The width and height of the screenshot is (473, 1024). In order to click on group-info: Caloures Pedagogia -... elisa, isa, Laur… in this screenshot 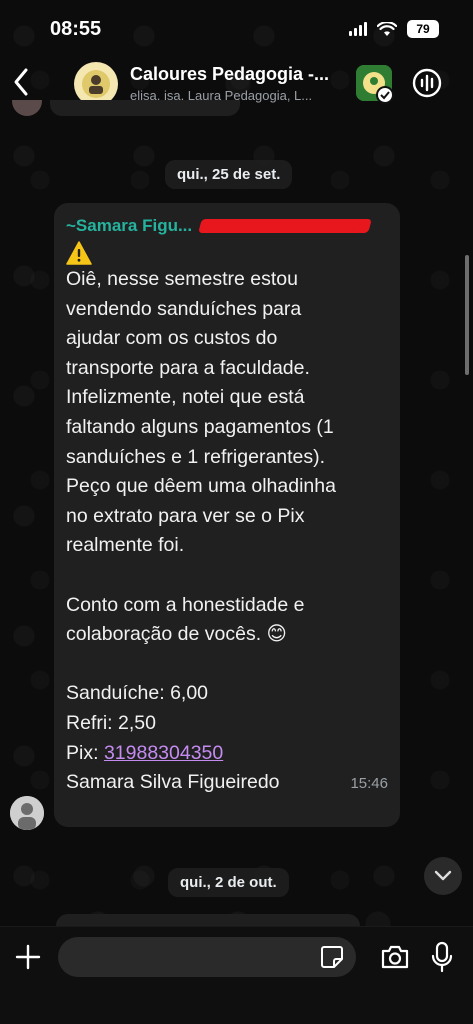, I will do `click(237, 83)`.